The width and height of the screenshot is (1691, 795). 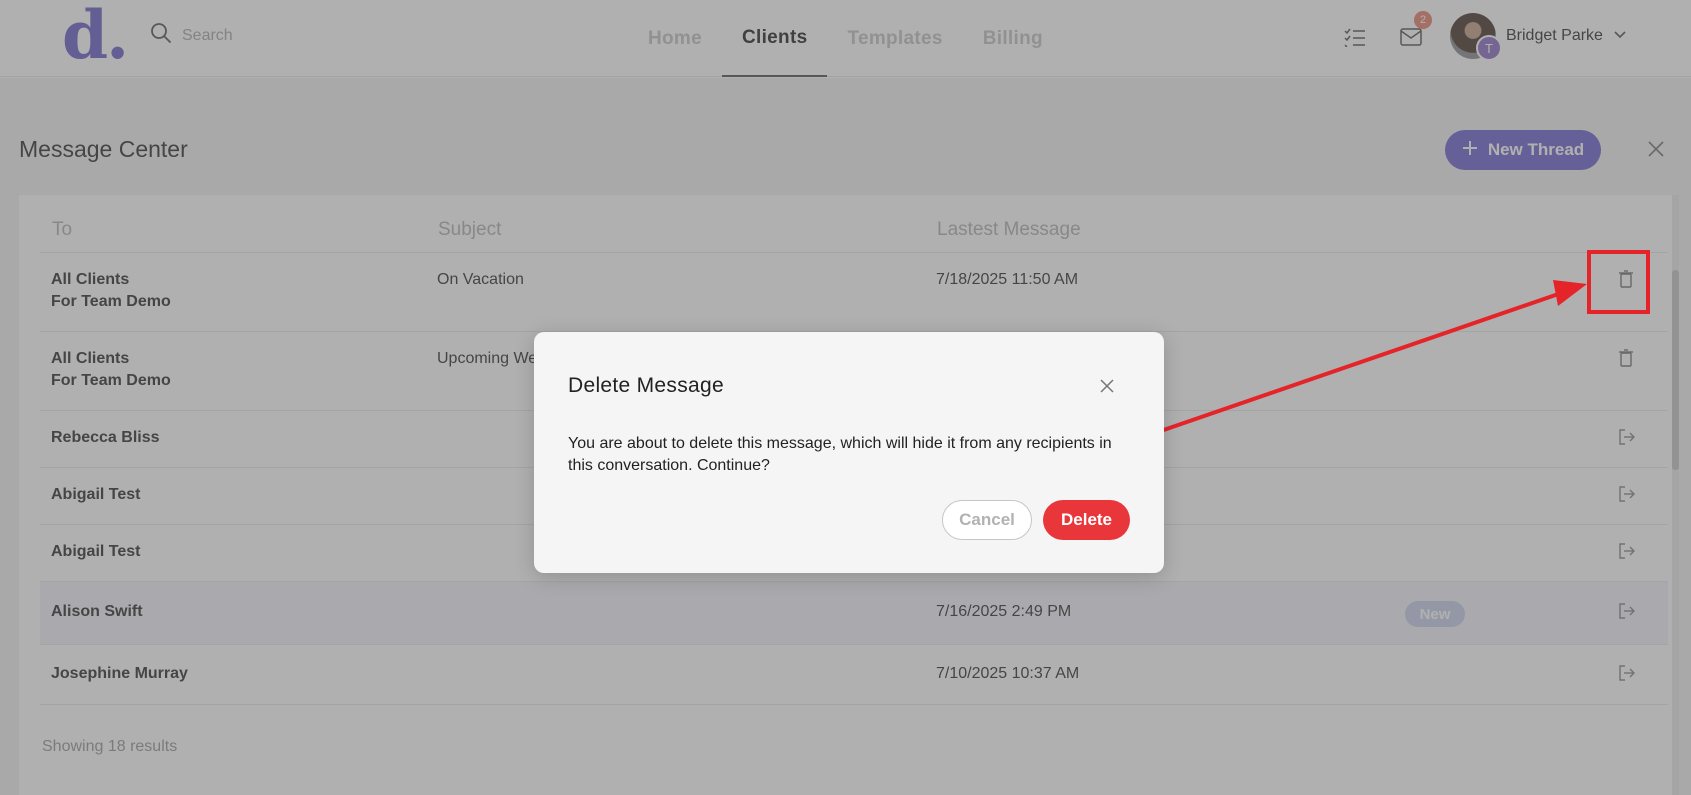 I want to click on dialog-title: Delete Message, so click(x=646, y=385).